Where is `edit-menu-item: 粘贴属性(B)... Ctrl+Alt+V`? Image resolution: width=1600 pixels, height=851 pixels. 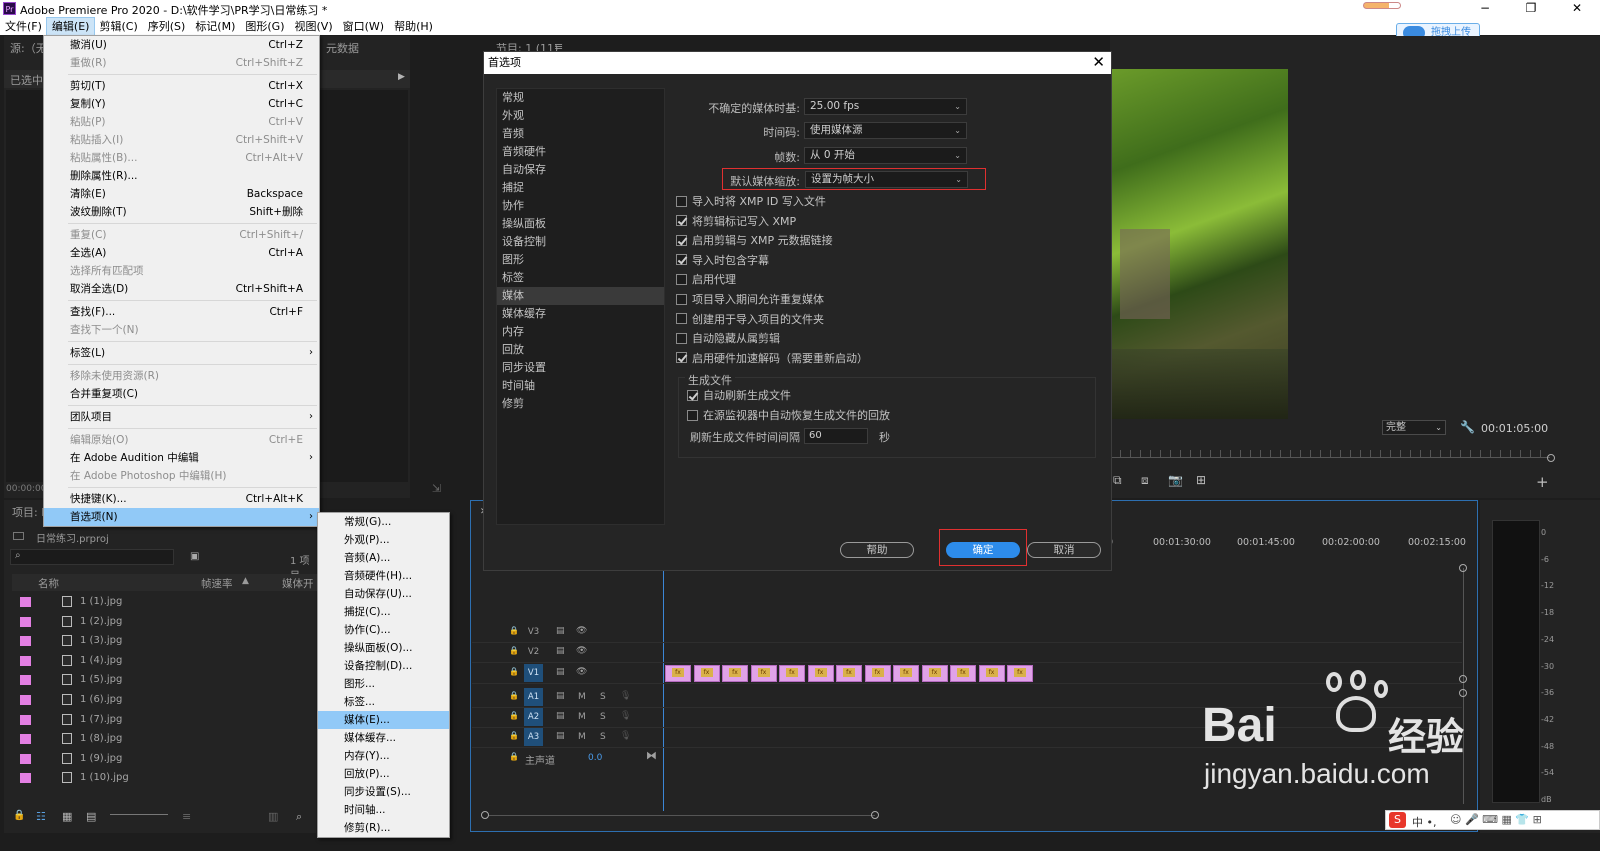 edit-menu-item: 粘贴属性(B)... Ctrl+Alt+V is located at coordinates (181, 158).